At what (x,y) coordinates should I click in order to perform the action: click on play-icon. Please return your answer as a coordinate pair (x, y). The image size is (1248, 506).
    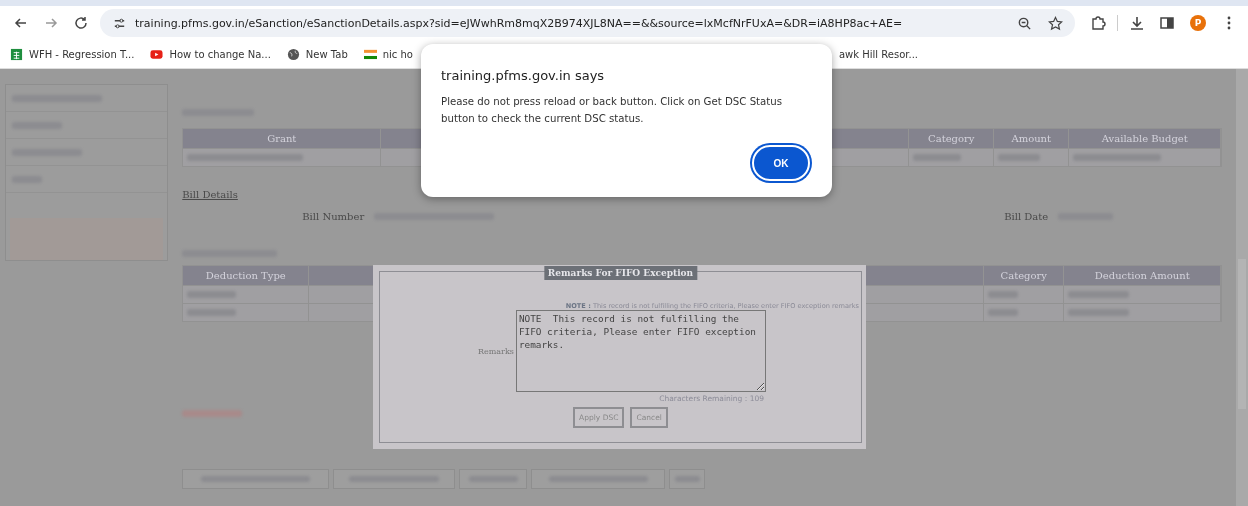
    Looking at the image, I should click on (157, 54).